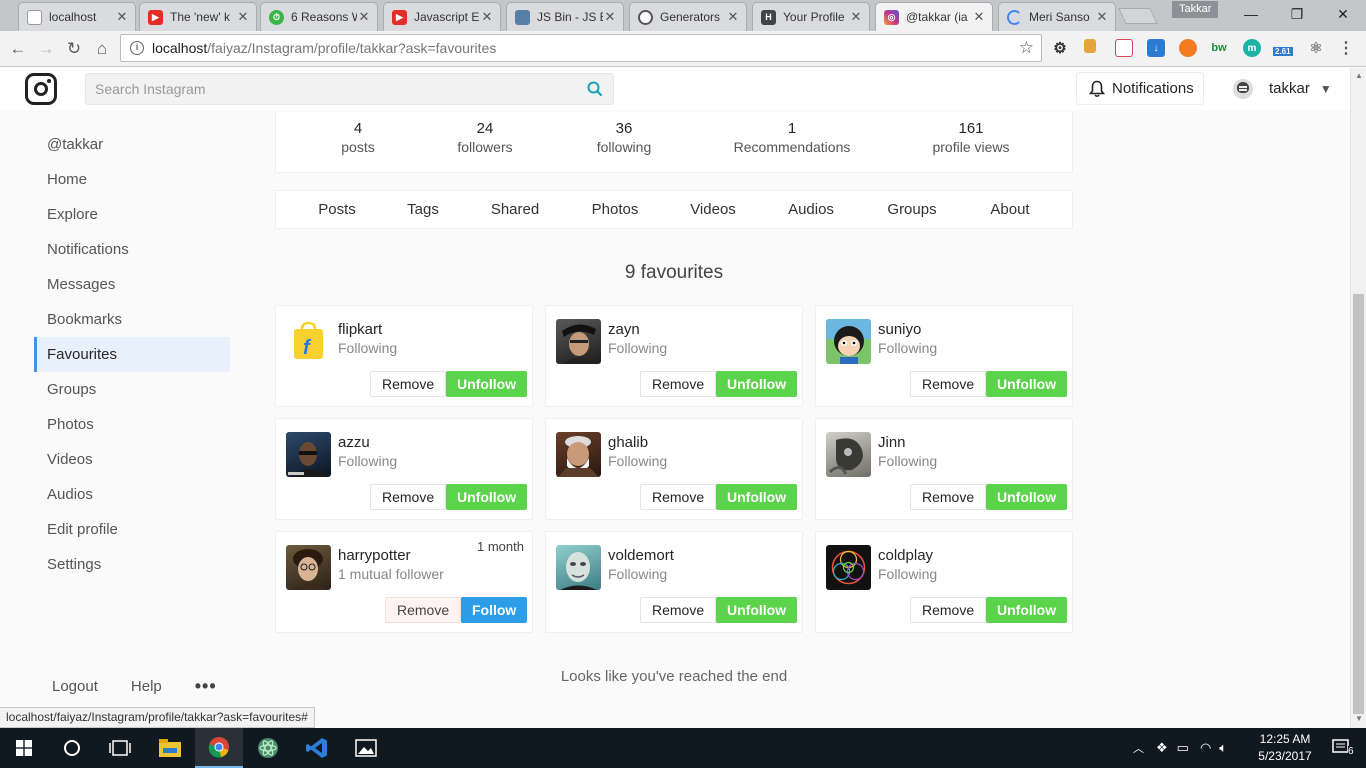  I want to click on extension-icon: ⚛, so click(1316, 48).